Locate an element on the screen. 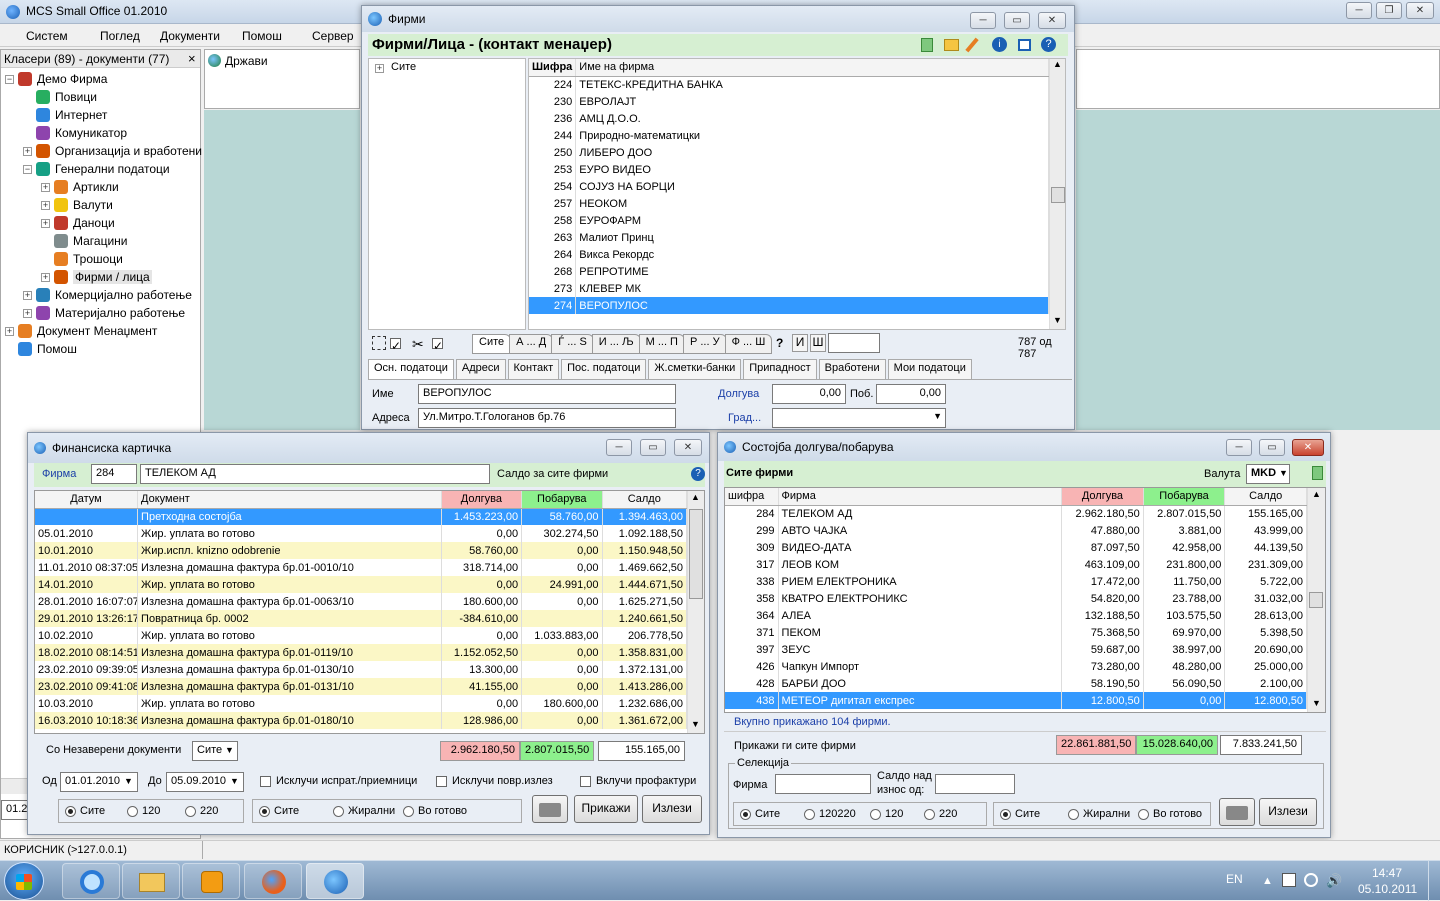  table-row: 428 БАРБИ ДОО 58.190,50 56.090,50 2.100,00 is located at coordinates (1016, 683).